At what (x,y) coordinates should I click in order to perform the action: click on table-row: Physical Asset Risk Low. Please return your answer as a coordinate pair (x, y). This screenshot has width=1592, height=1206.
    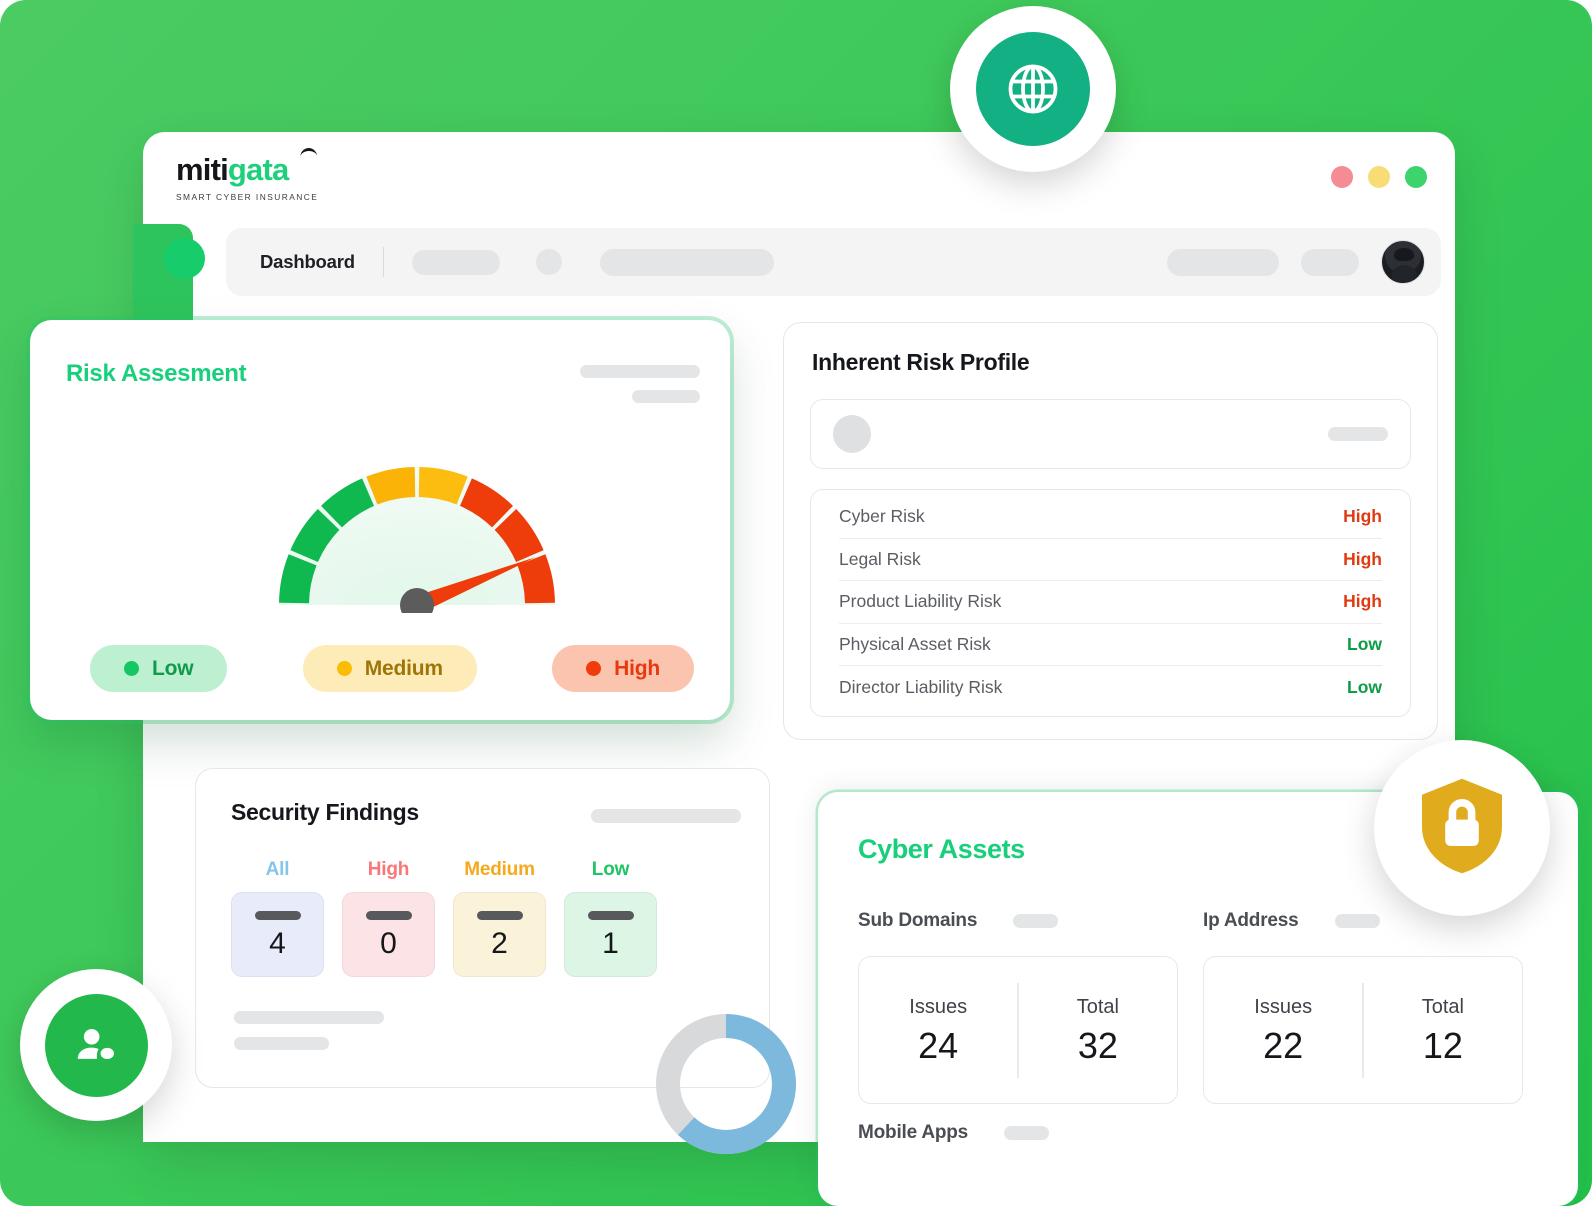
    Looking at the image, I should click on (1110, 645).